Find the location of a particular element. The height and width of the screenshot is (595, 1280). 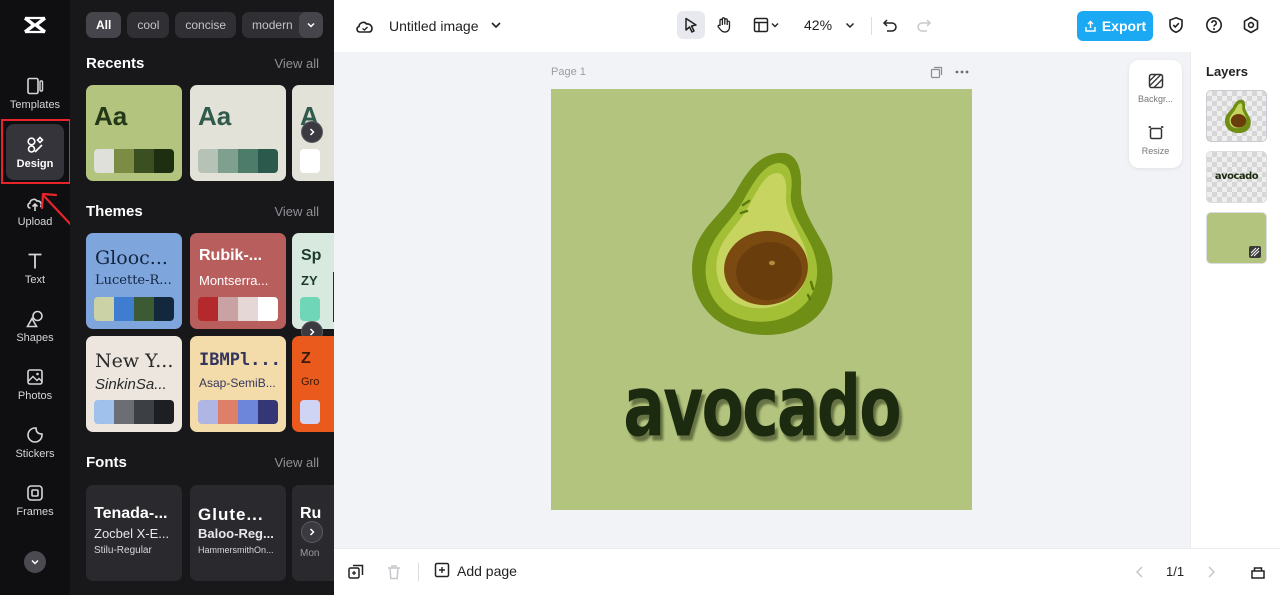

layout-tool-button is located at coordinates (766, 25).